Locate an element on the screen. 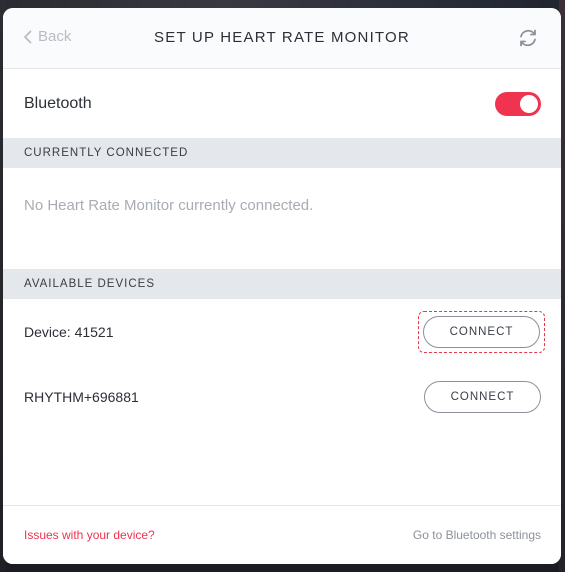  device-row: Device: 41521 CONNECT is located at coordinates (282, 331).